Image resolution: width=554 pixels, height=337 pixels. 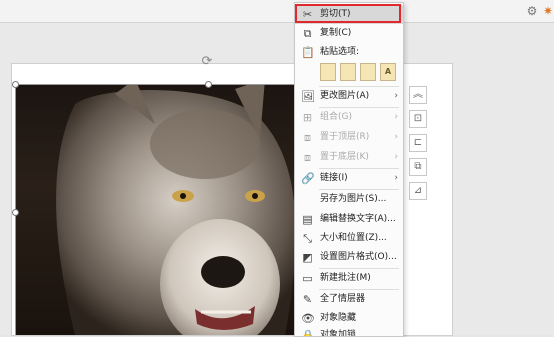 What do you see at coordinates (307, 137) in the screenshot?
I see `bring-to-front-icon: ⧈` at bounding box center [307, 137].